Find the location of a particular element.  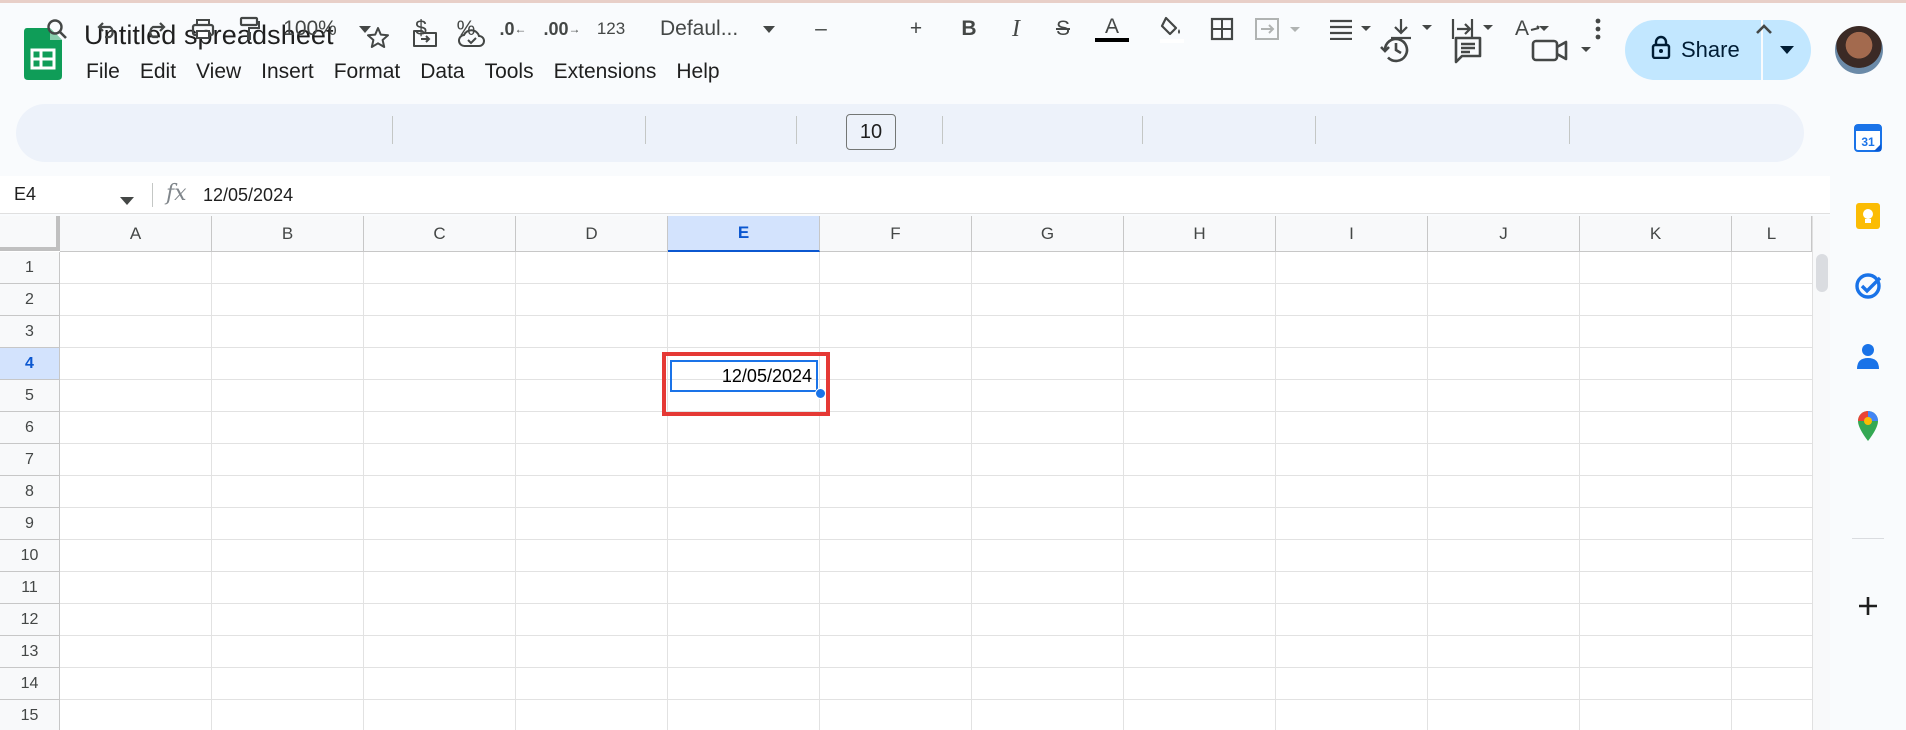

column-header-e: E is located at coordinates (744, 234).